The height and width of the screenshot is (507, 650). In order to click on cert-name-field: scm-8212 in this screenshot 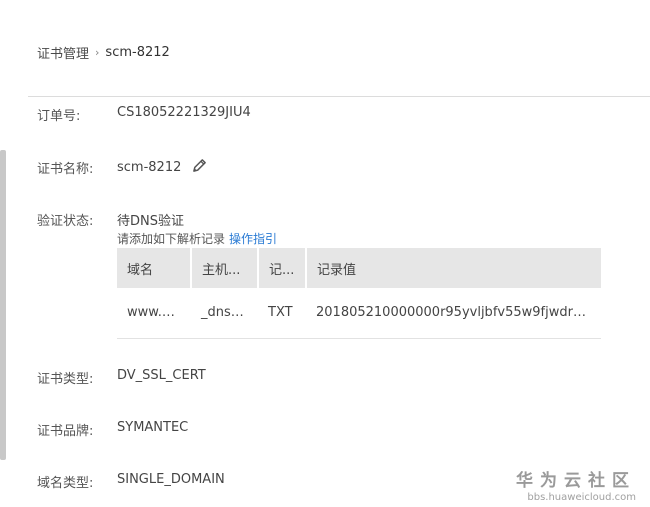, I will do `click(162, 167)`.